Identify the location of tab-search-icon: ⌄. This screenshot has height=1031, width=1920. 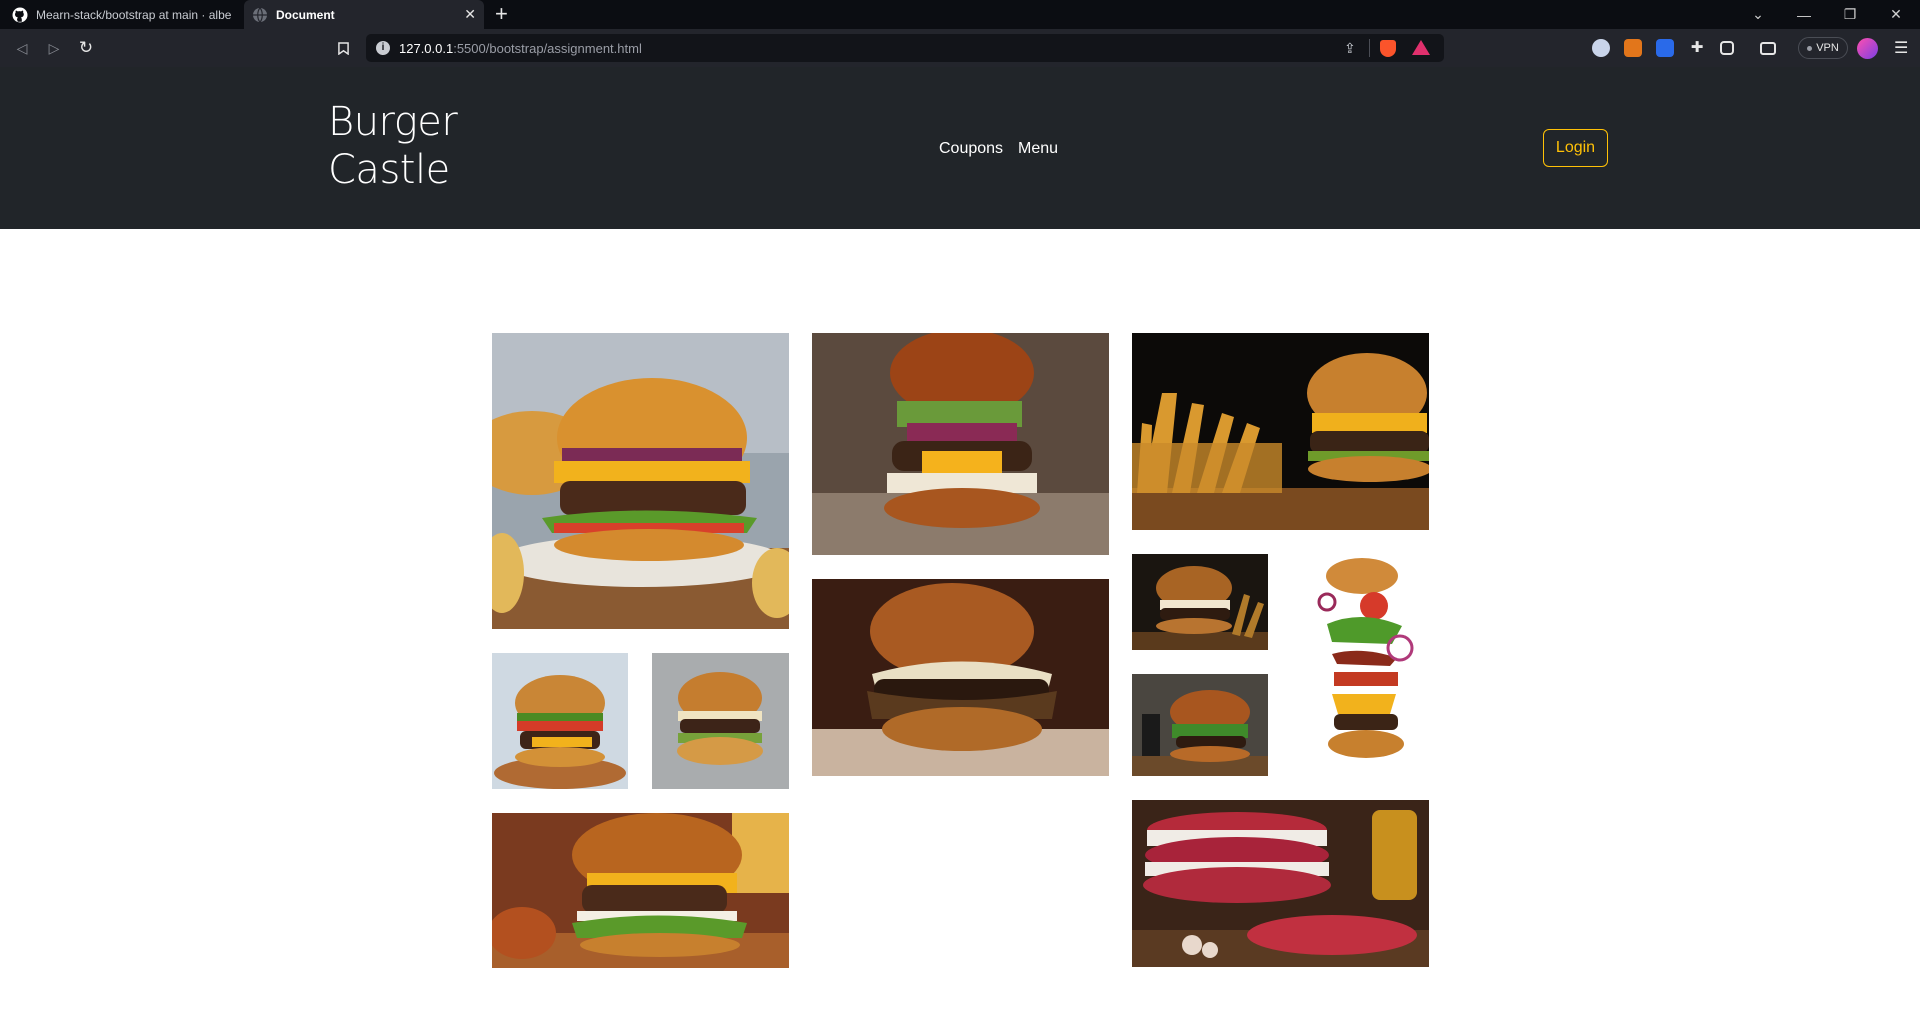
(1758, 14).